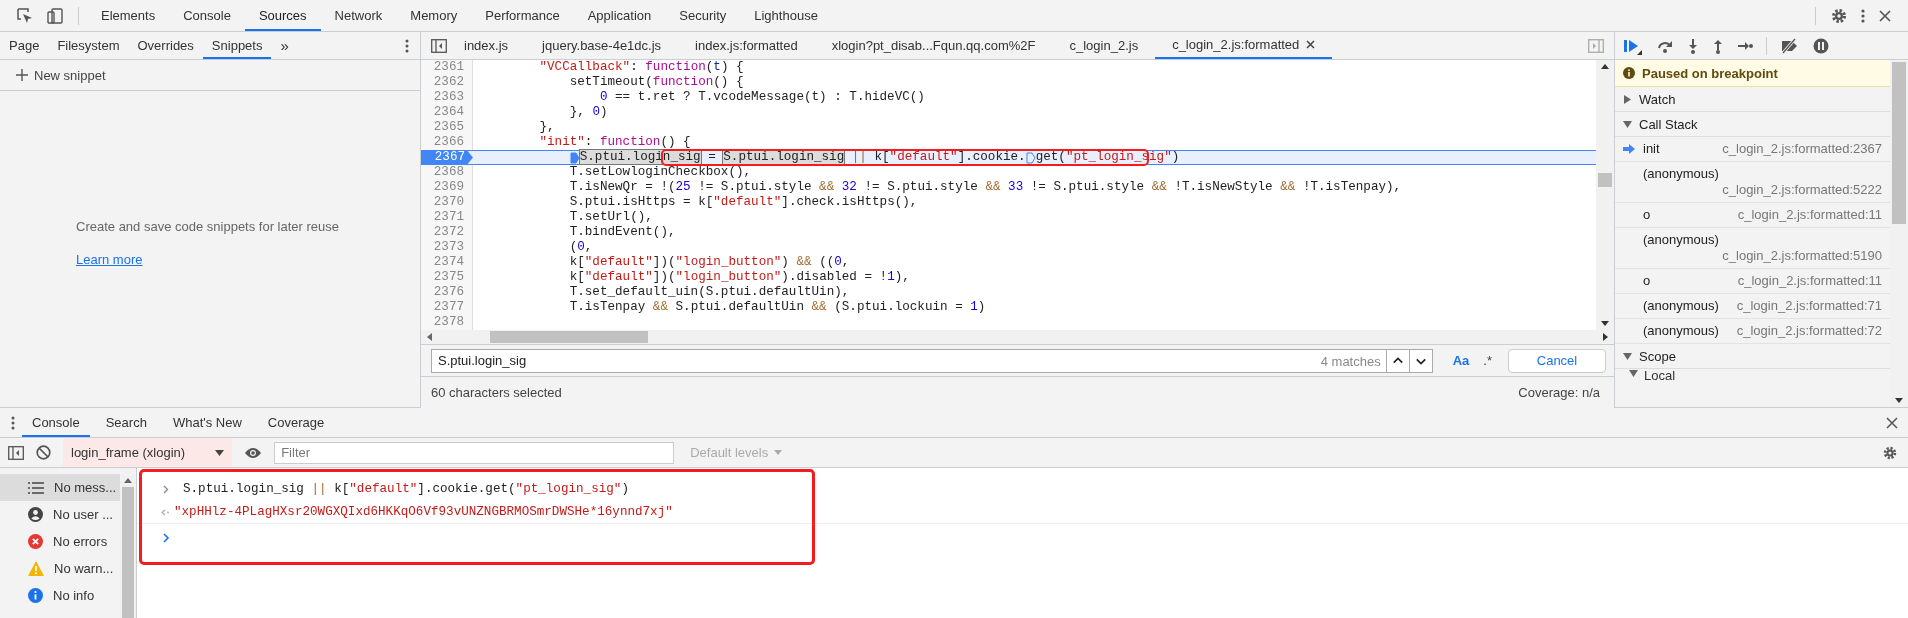 This screenshot has width=1908, height=618. What do you see at coordinates (1809, 331) in the screenshot?
I see `frame-location: c_login_2.js:formatted:72` at bounding box center [1809, 331].